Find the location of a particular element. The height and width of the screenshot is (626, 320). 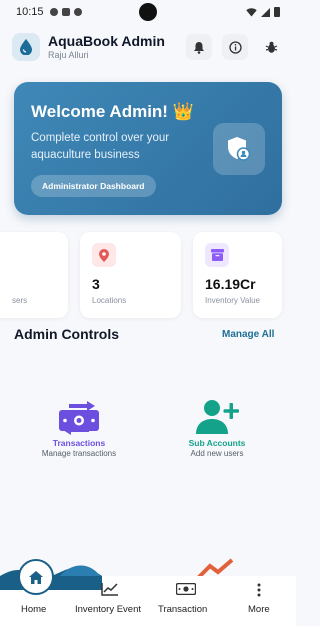

cash-icon is located at coordinates (186, 589).